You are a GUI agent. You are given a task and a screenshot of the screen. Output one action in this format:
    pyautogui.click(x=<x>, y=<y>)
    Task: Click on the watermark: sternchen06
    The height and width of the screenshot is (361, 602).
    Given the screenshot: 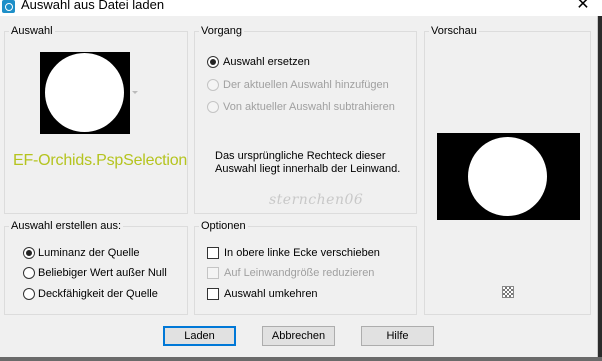 What is the action you would take?
    pyautogui.click(x=316, y=200)
    